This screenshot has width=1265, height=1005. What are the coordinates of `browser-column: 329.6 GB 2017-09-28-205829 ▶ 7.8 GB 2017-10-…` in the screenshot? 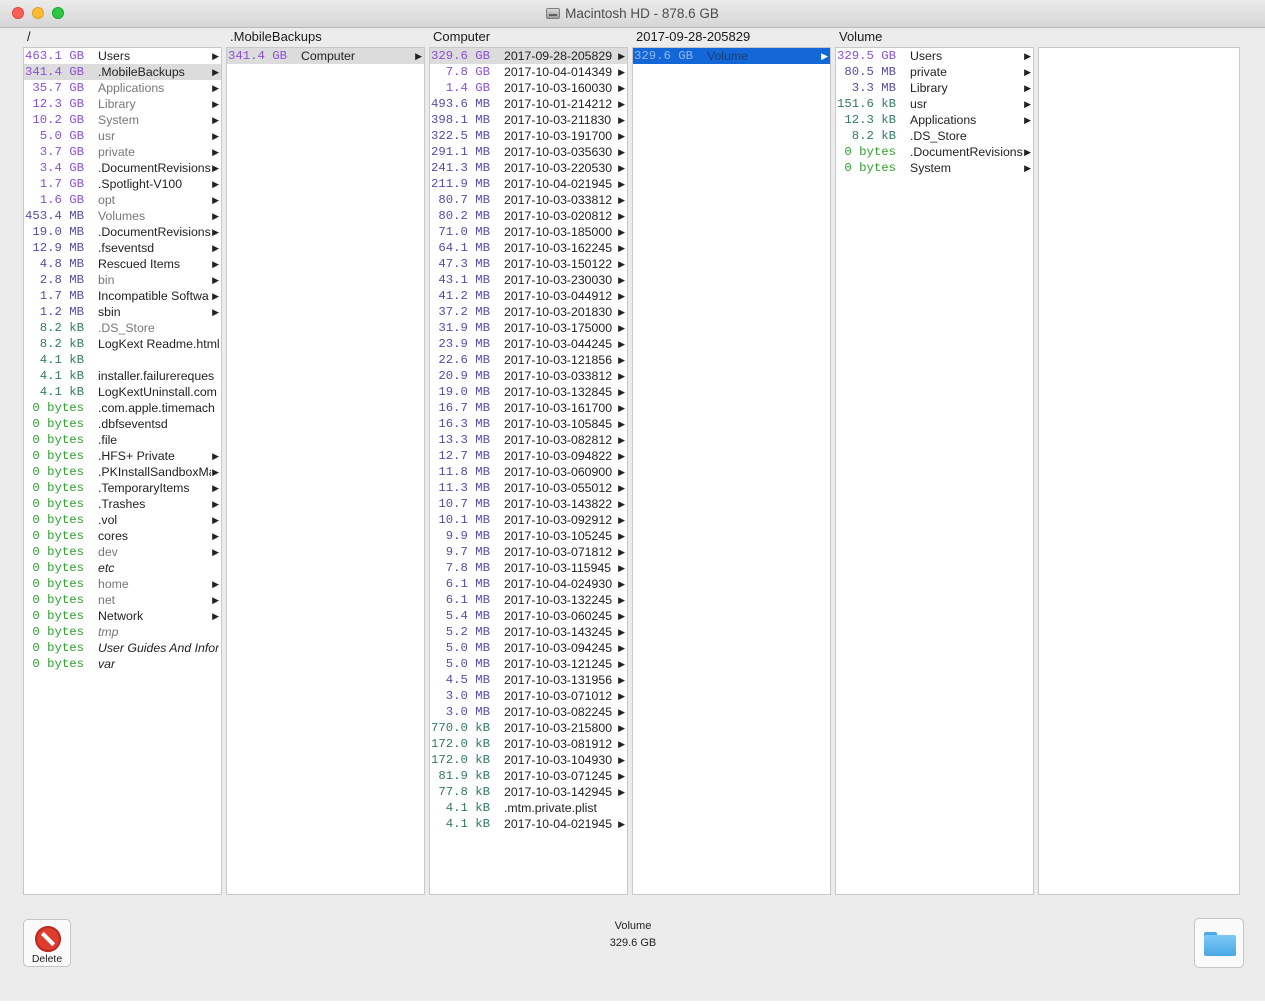 It's located at (528, 471).